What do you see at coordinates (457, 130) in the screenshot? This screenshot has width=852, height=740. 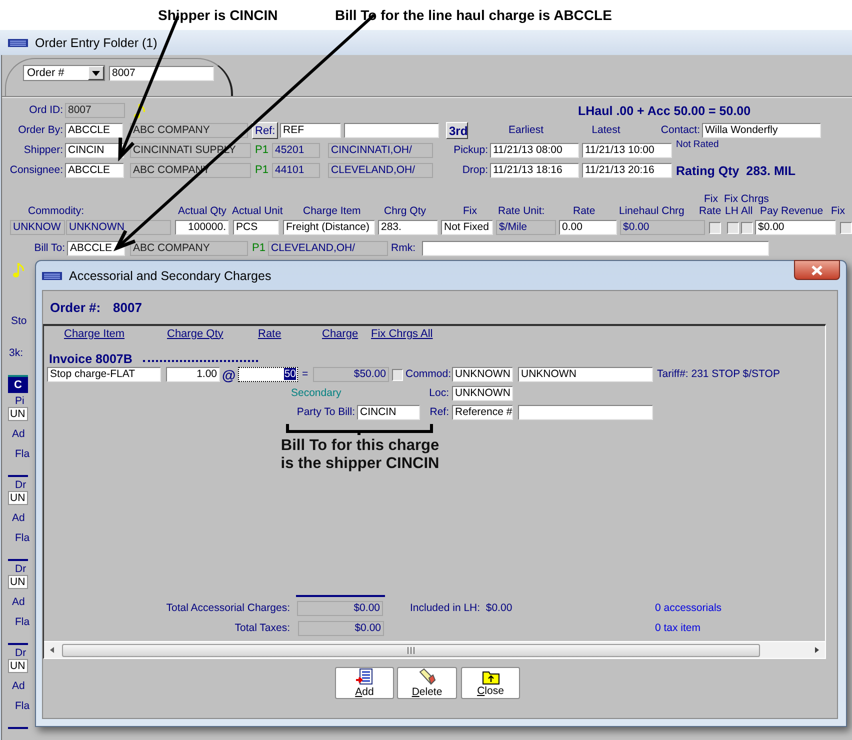 I see `third-party-button: 3rd` at bounding box center [457, 130].